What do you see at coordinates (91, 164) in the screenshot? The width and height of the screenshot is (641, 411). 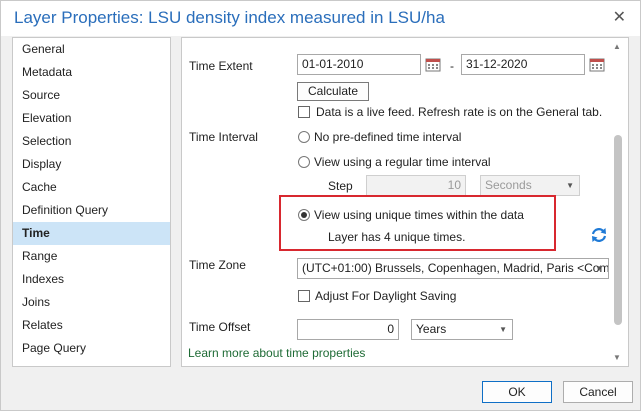 I see `sidebar-item-display: Display` at bounding box center [91, 164].